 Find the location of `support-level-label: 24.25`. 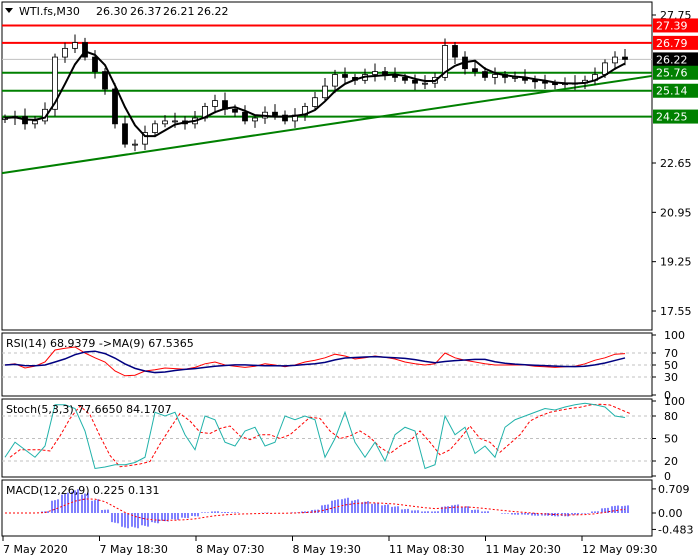

support-level-label: 24.25 is located at coordinates (672, 117).